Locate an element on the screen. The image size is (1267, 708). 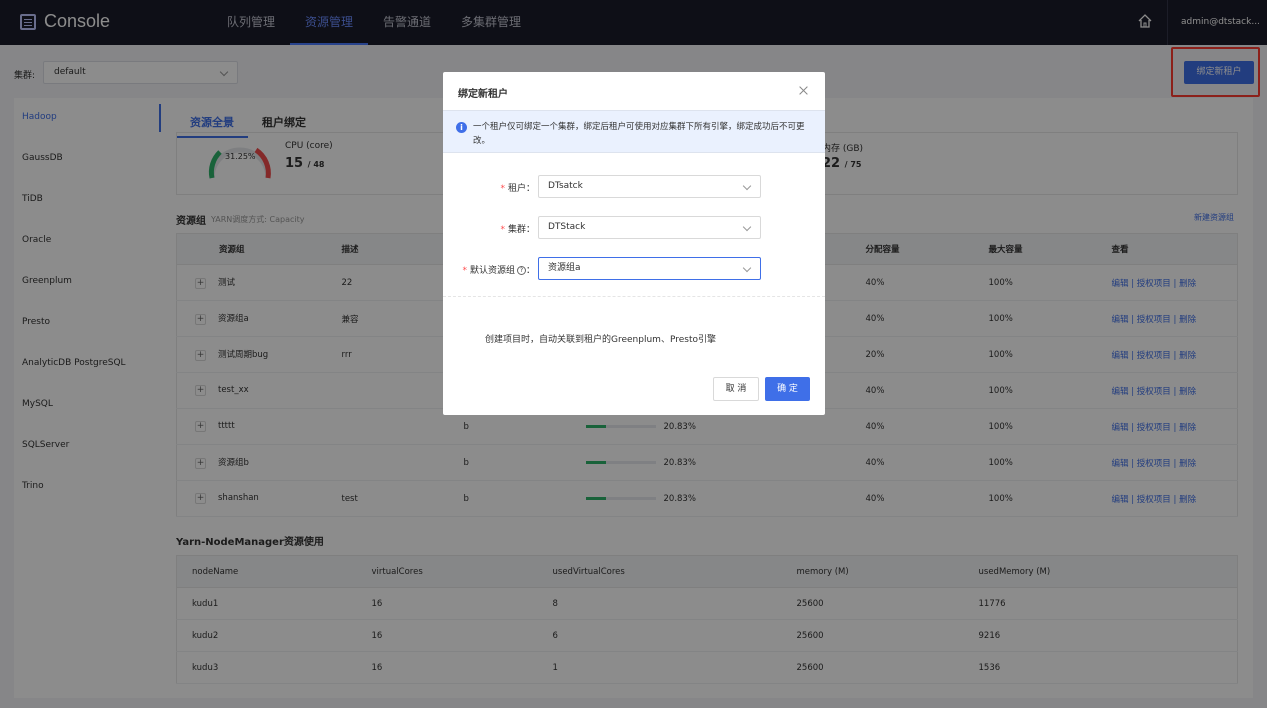
modal-divider is located at coordinates (634, 296).